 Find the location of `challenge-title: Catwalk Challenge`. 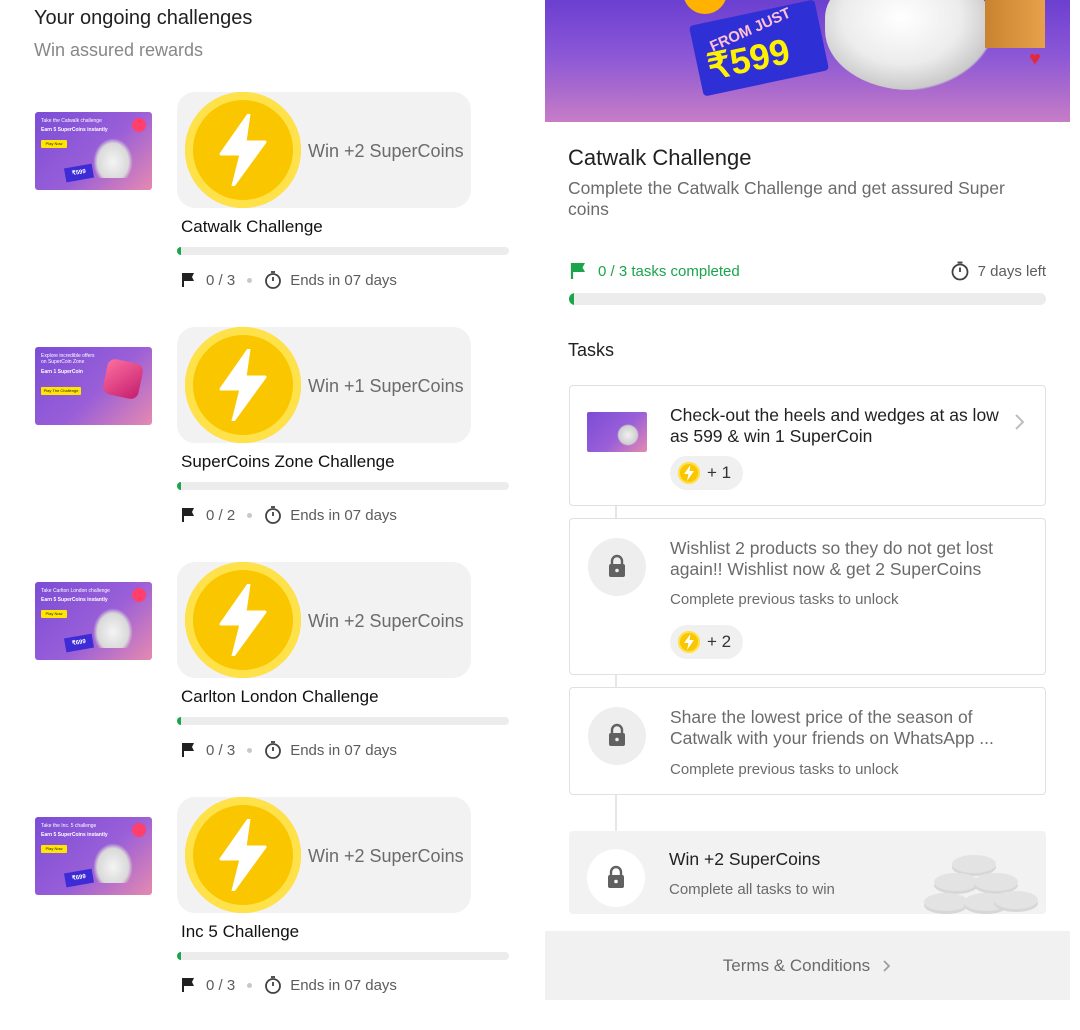

challenge-title: Catwalk Challenge is located at coordinates (660, 157).